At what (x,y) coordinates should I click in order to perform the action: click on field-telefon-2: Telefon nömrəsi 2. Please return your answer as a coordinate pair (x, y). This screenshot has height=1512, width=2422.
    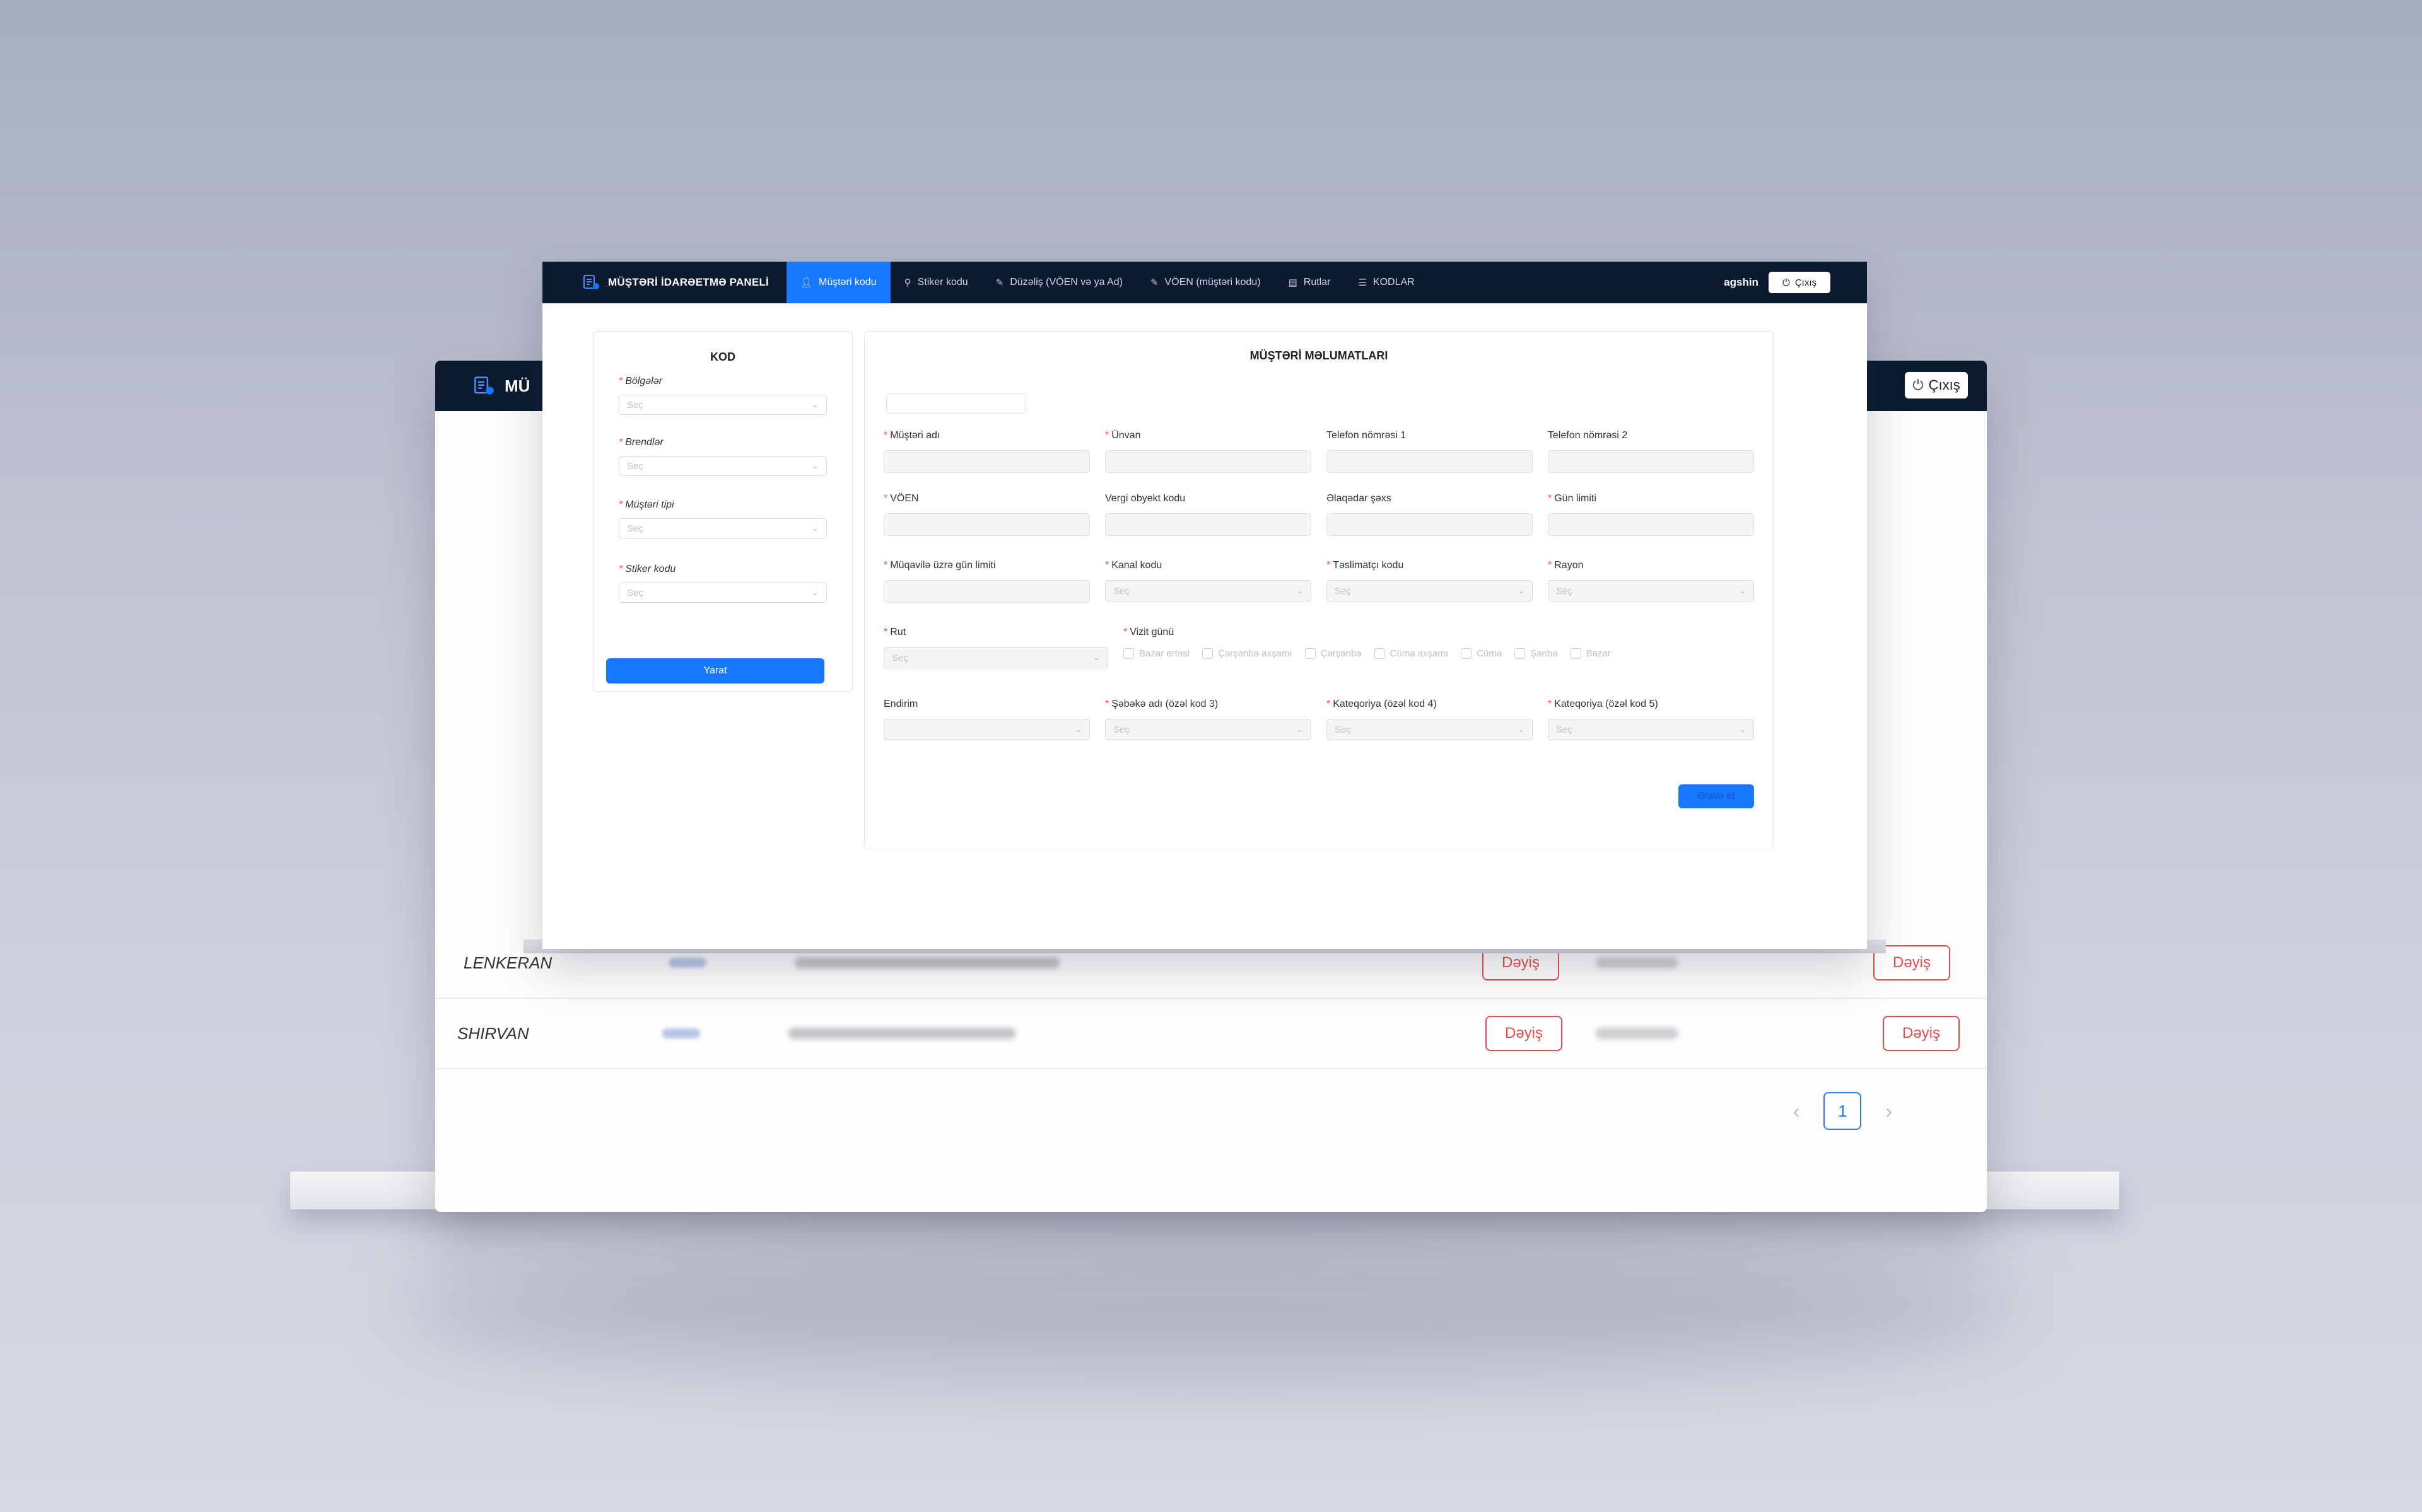
    Looking at the image, I should click on (1651, 452).